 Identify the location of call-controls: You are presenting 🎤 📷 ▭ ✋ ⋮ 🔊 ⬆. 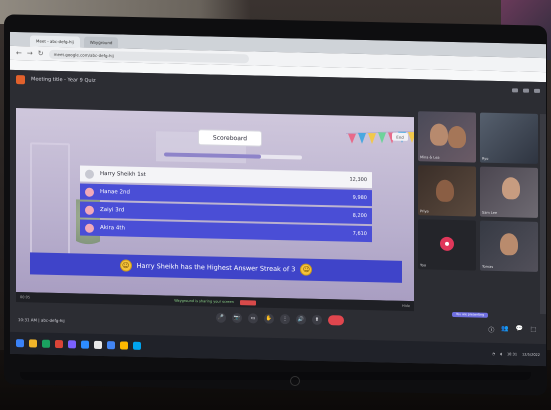
(352, 318).